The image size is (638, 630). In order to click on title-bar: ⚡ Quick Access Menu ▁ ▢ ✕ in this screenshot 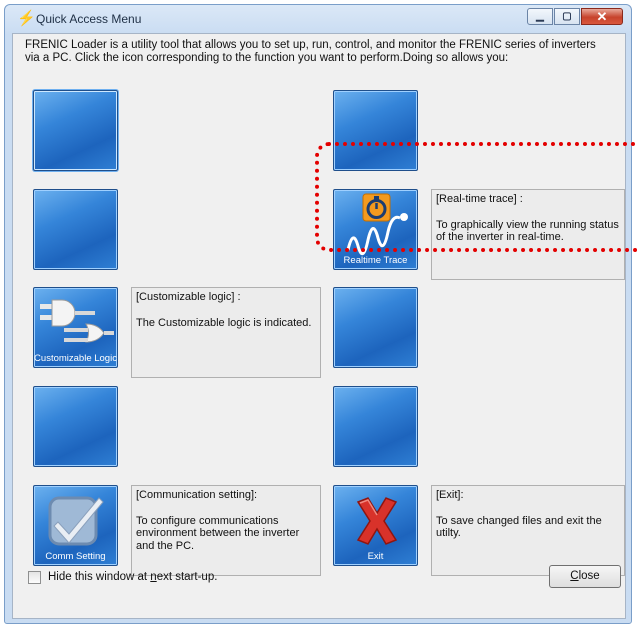, I will do `click(318, 19)`.